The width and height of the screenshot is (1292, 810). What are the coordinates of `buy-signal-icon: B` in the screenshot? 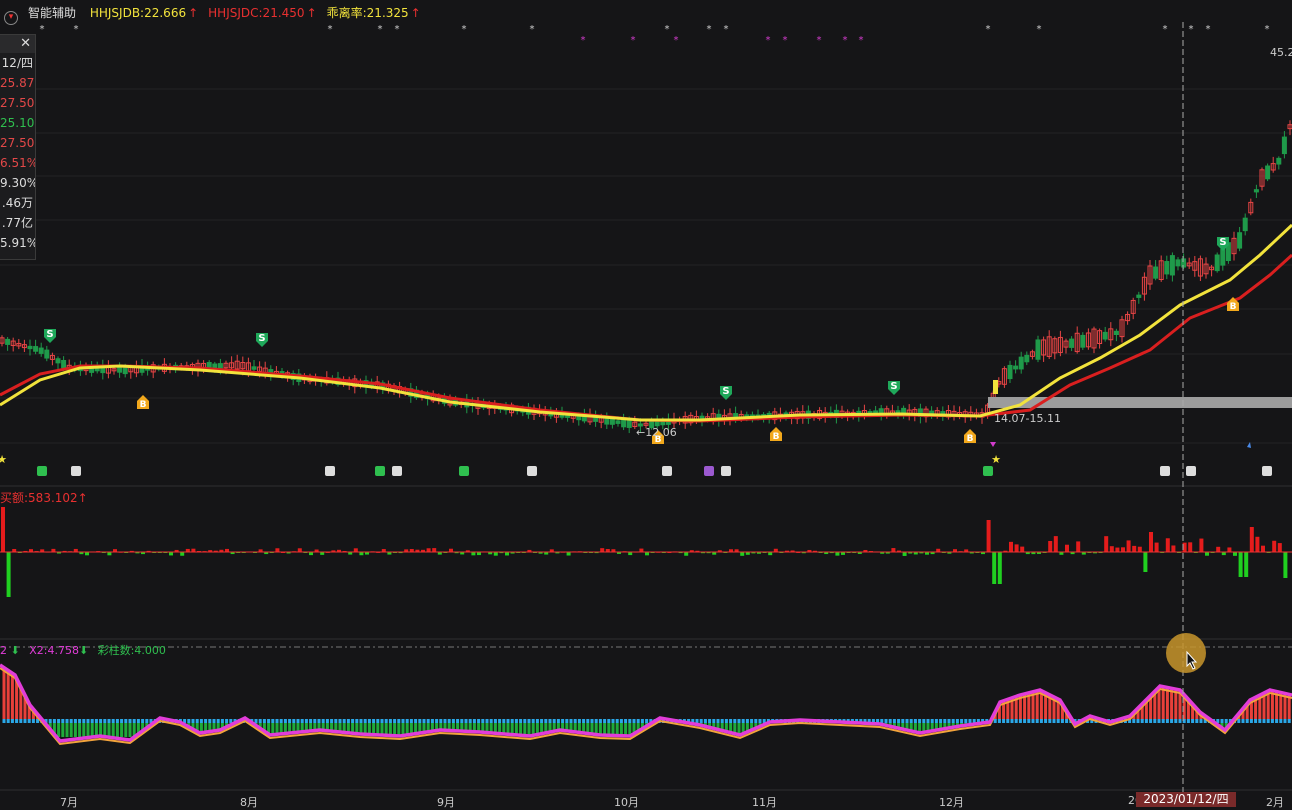 It's located at (776, 434).